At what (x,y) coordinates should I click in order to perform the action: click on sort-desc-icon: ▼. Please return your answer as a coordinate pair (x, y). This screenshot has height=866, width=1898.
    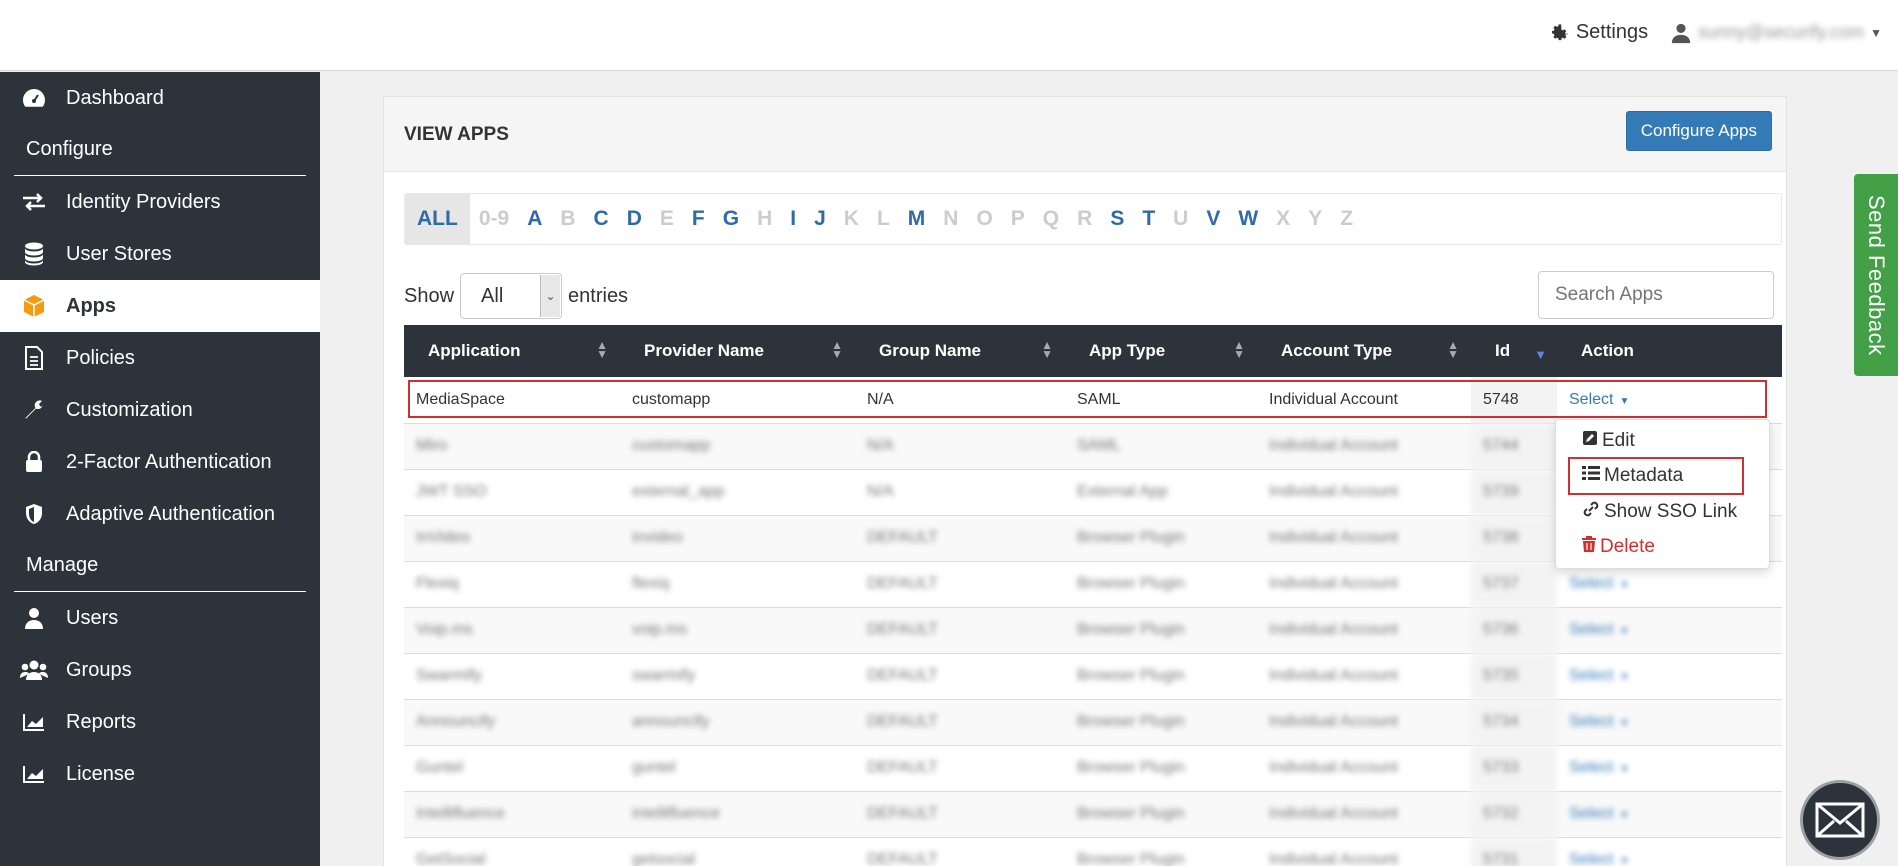
    Looking at the image, I should click on (1540, 354).